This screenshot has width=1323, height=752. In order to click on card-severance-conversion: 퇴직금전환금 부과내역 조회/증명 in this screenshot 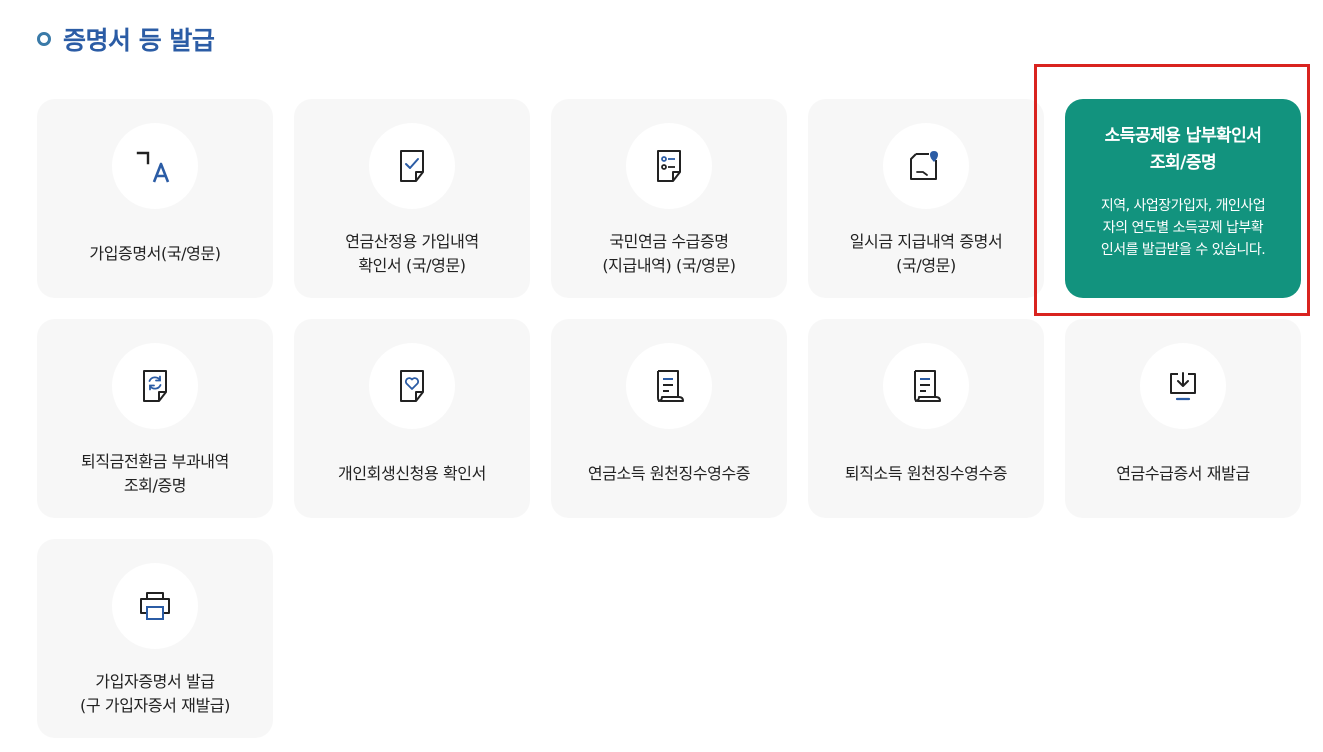, I will do `click(155, 418)`.